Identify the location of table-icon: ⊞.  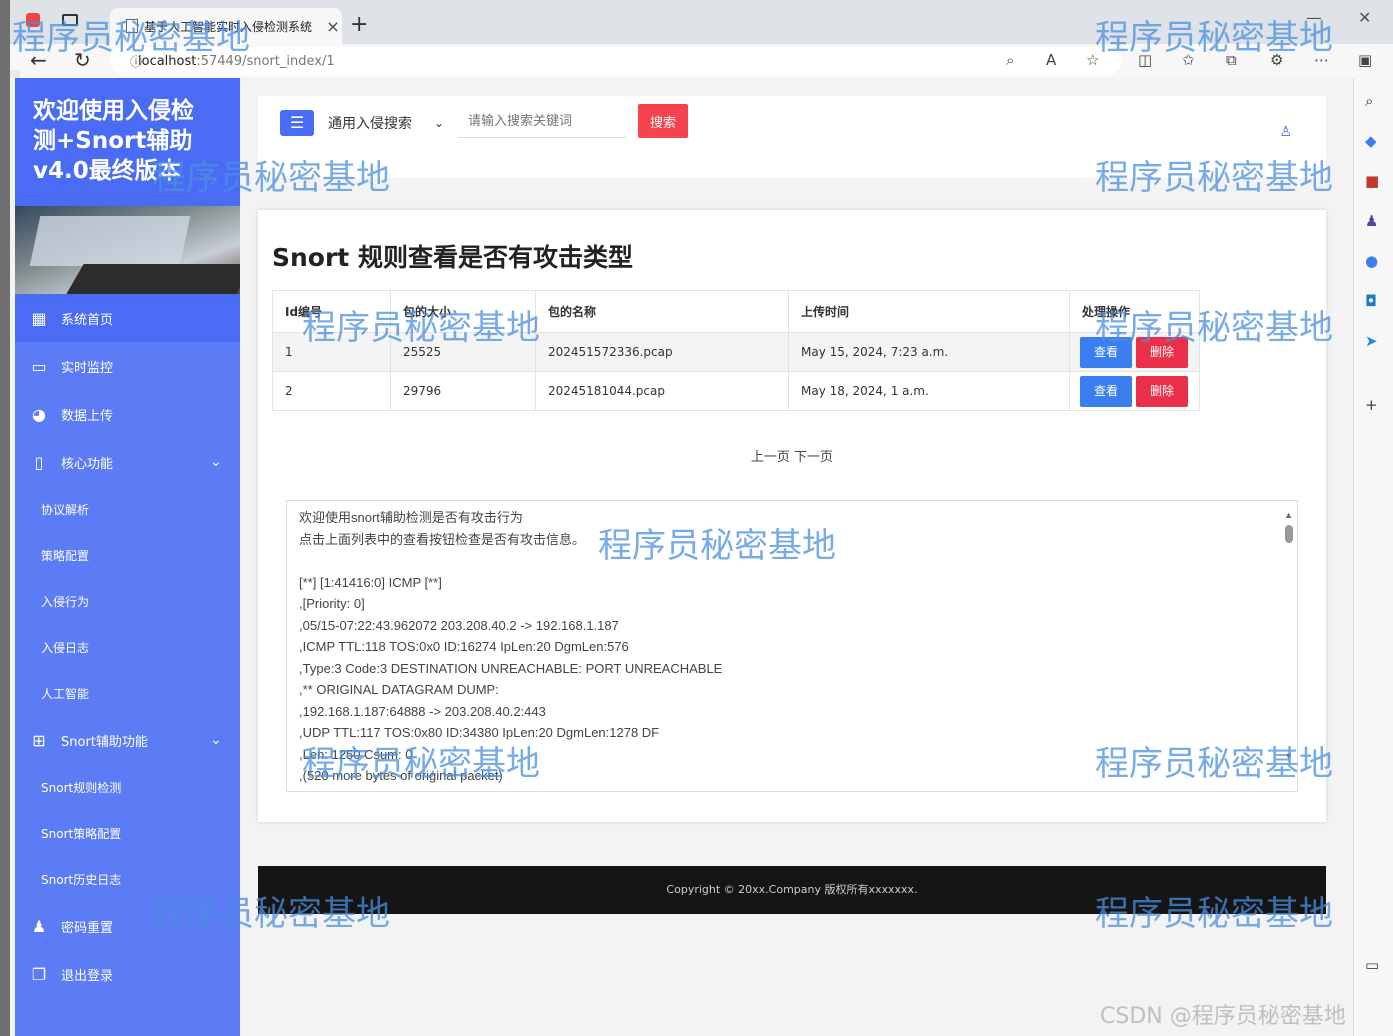
(39, 740).